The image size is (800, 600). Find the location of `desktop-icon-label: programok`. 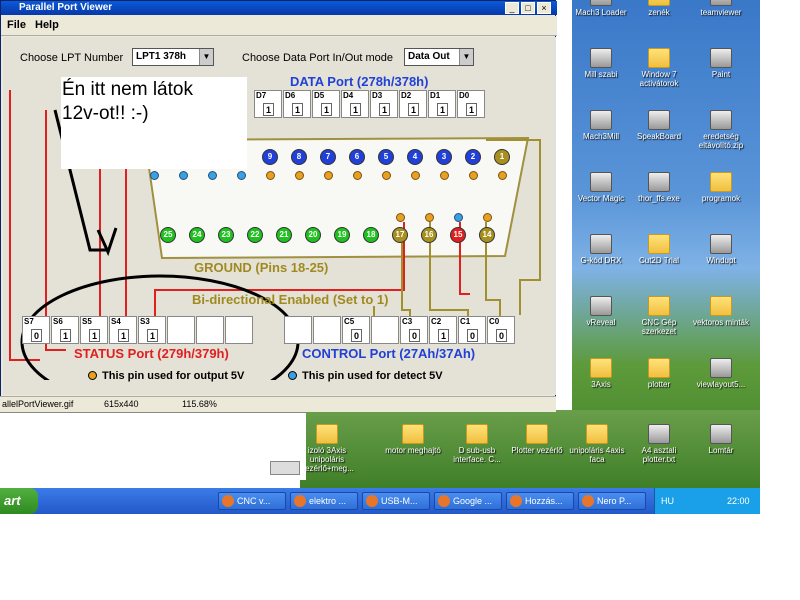

desktop-icon-label: programok is located at coordinates (721, 198).